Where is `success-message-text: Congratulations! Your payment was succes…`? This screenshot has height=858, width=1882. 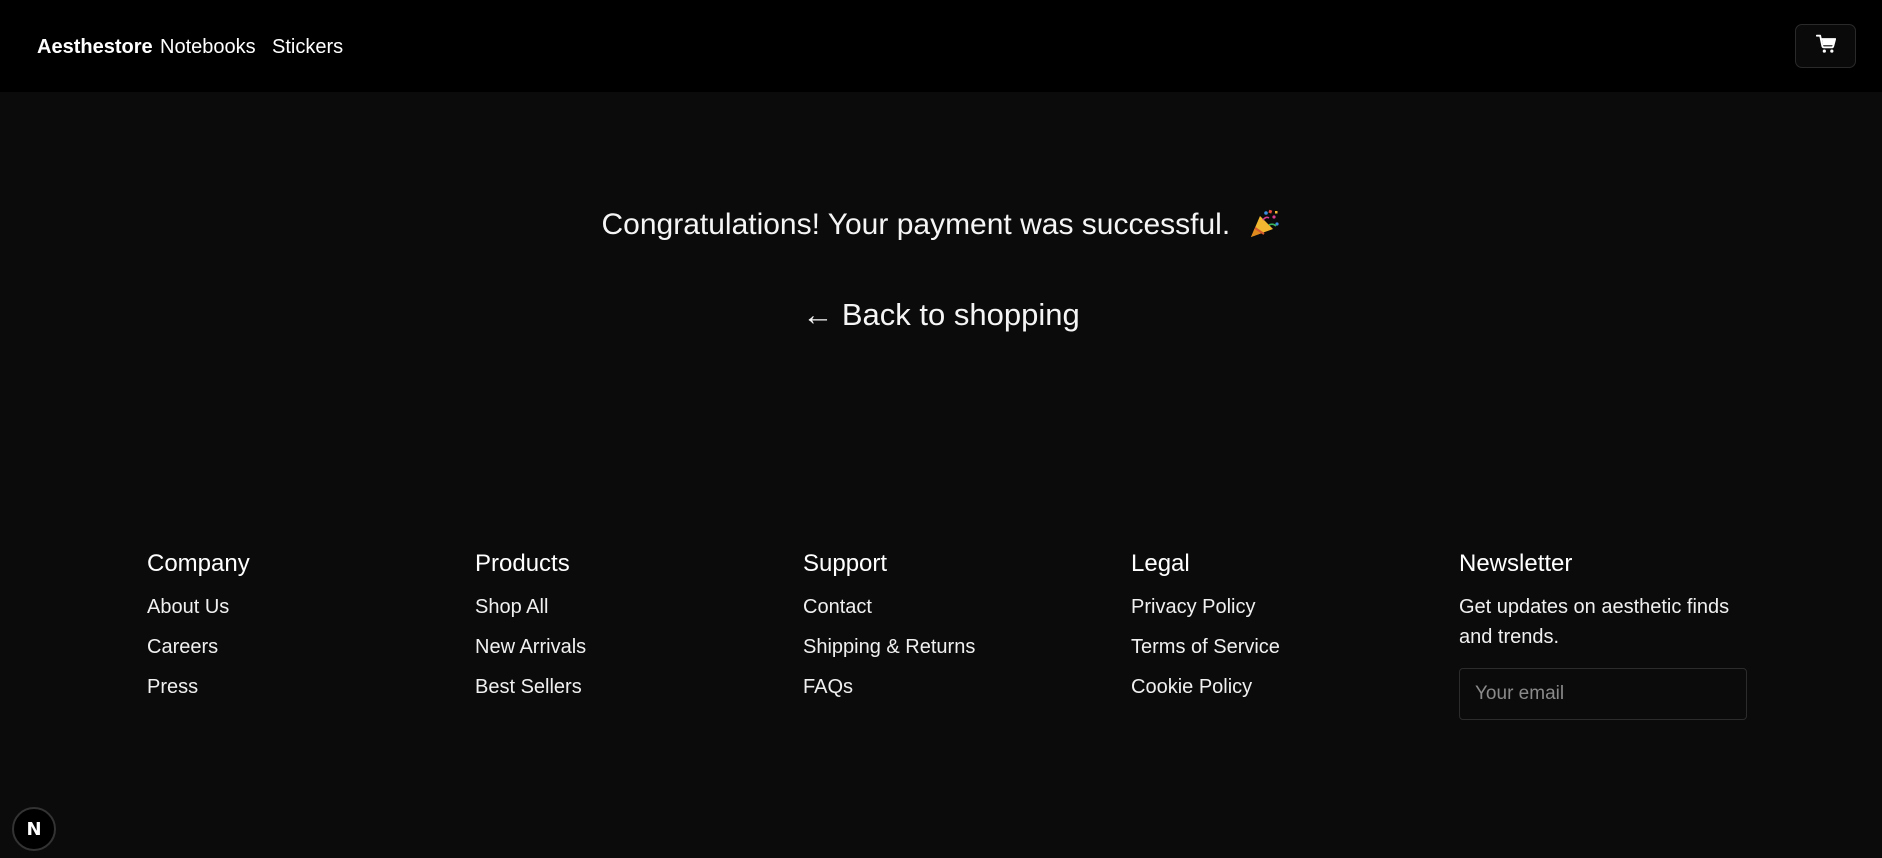 success-message-text: Congratulations! Your payment was succes… is located at coordinates (916, 224).